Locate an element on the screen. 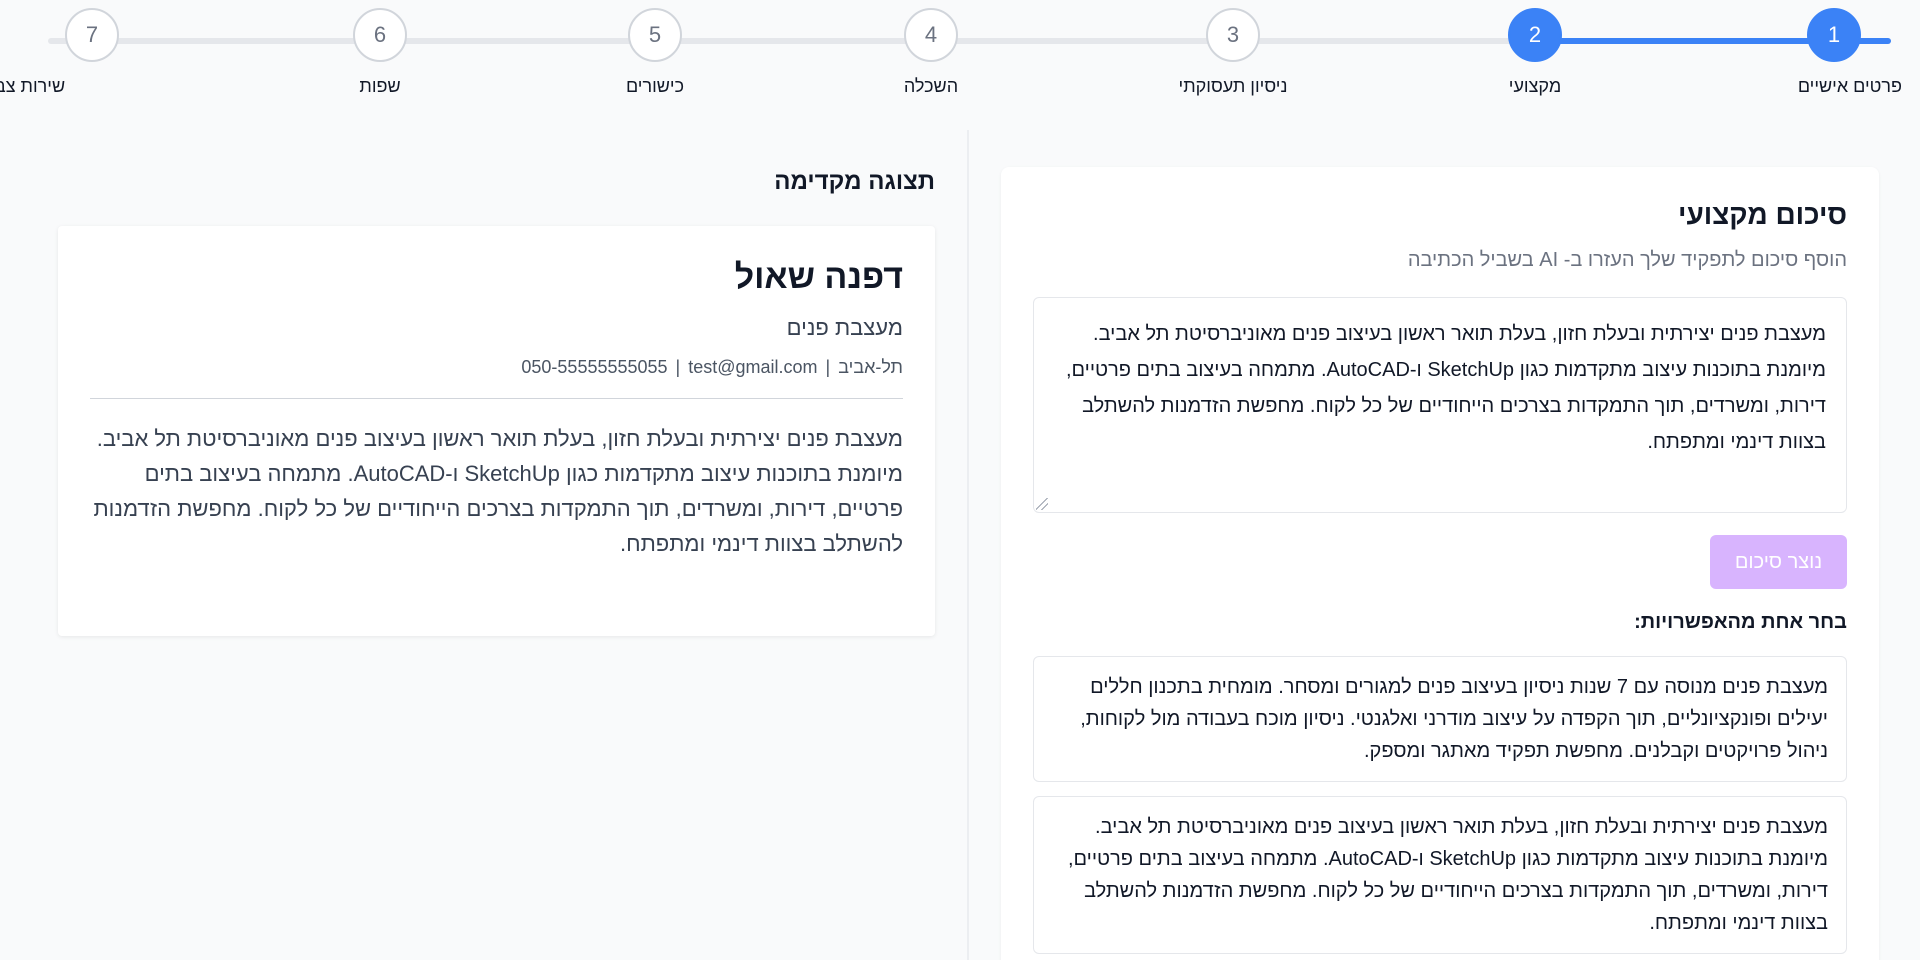 The width and height of the screenshot is (1920, 960). step-2-circle: 2 is located at coordinates (1535, 35).